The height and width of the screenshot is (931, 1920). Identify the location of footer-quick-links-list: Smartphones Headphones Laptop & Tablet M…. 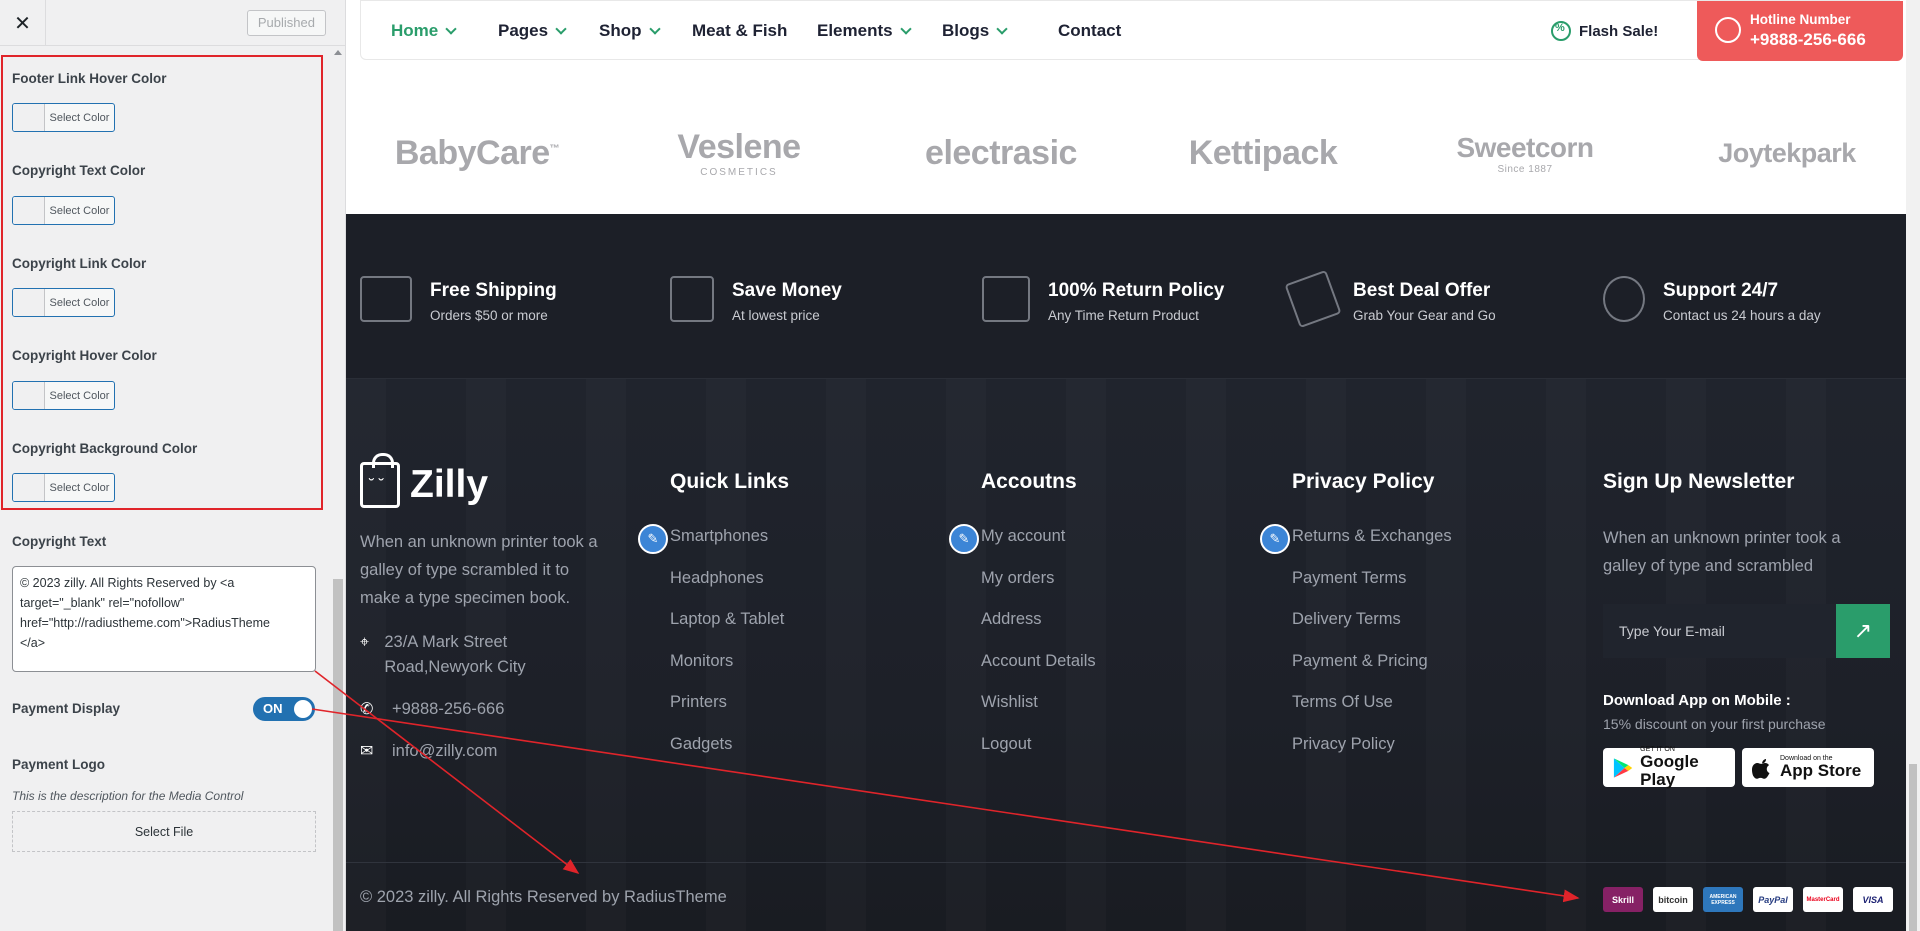
(727, 649).